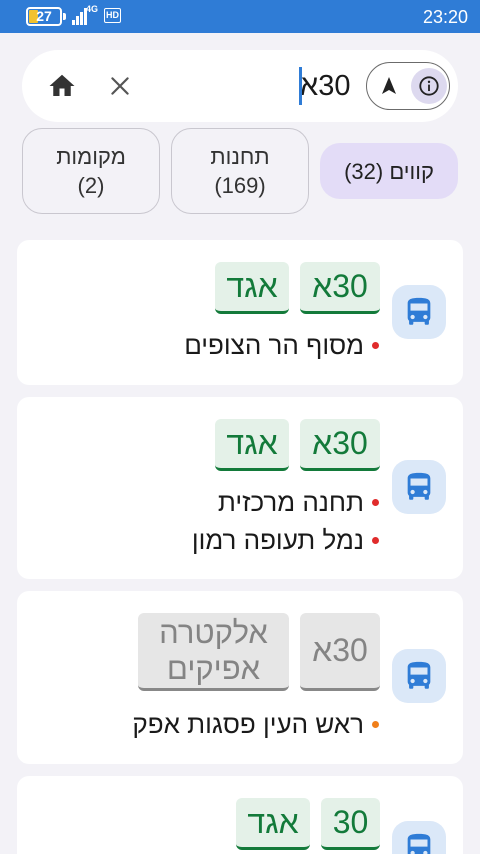 The width and height of the screenshot is (480, 854). What do you see at coordinates (240, 185) in the screenshot?
I see `tab-stations-count: (169)` at bounding box center [240, 185].